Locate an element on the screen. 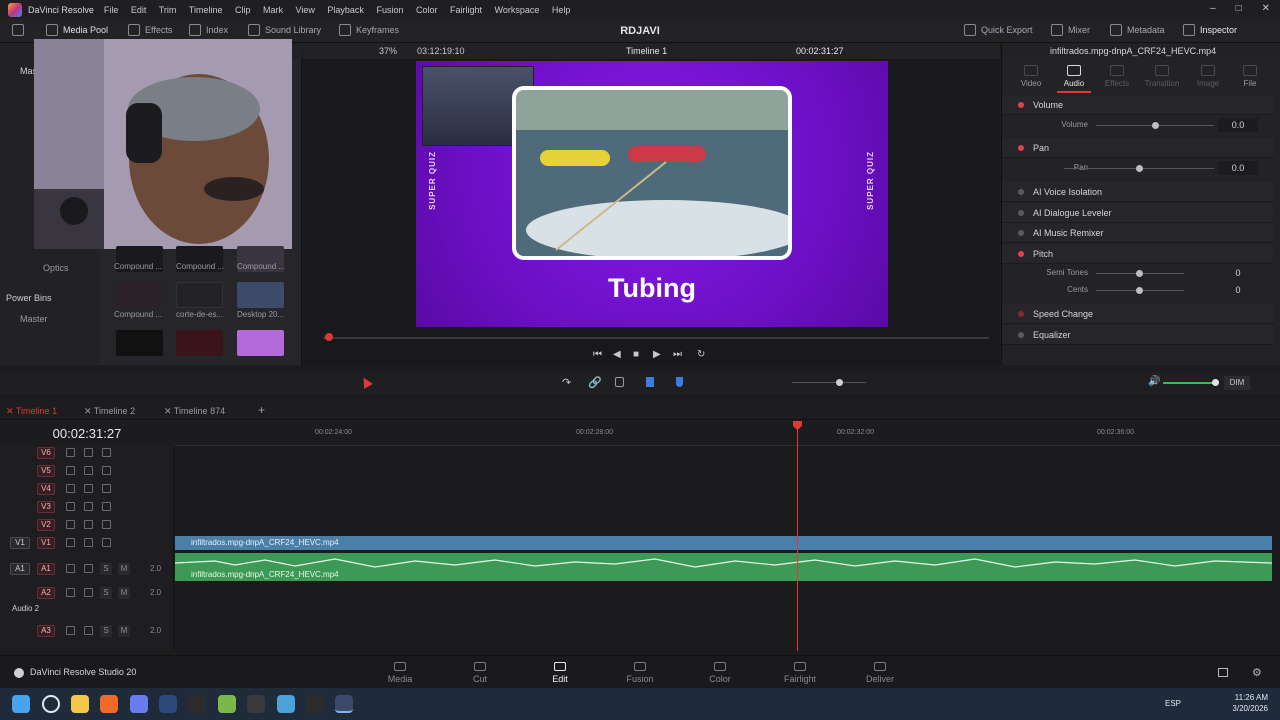  dialogue-leveler-enable-icon is located at coordinates (1021, 213).